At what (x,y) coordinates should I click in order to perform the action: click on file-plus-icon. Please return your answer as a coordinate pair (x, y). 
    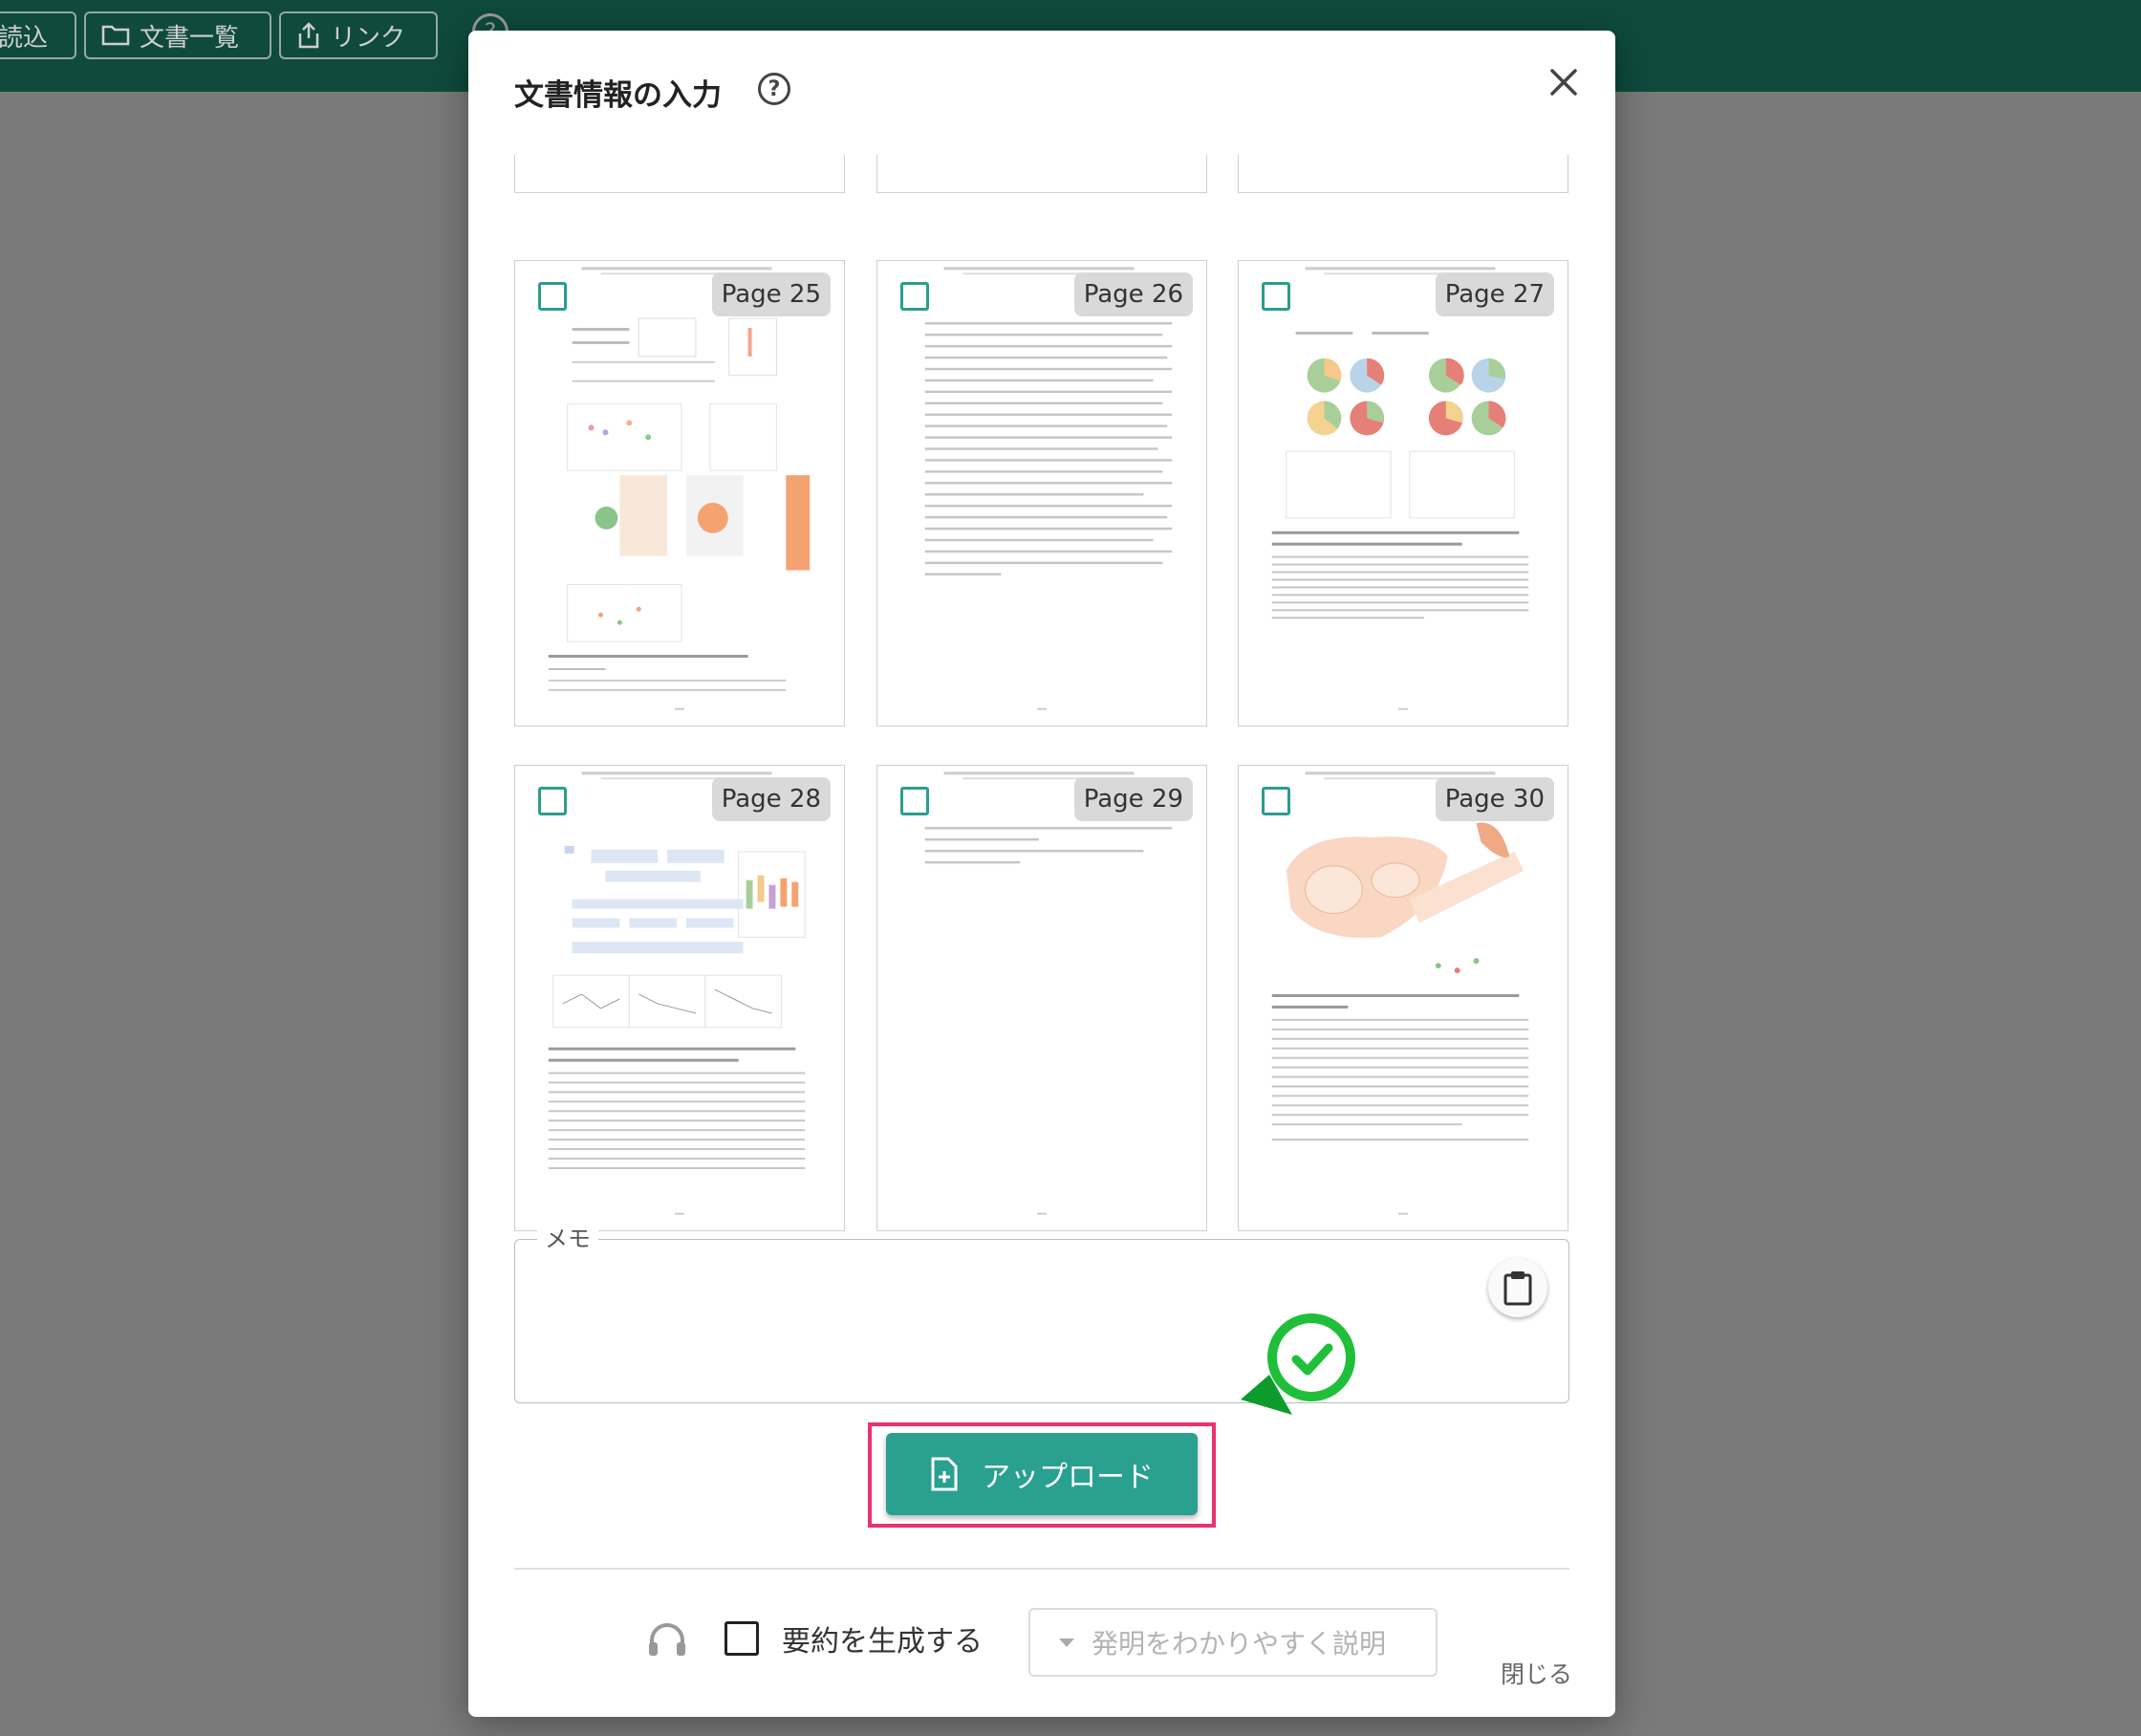
    Looking at the image, I should click on (944, 1474).